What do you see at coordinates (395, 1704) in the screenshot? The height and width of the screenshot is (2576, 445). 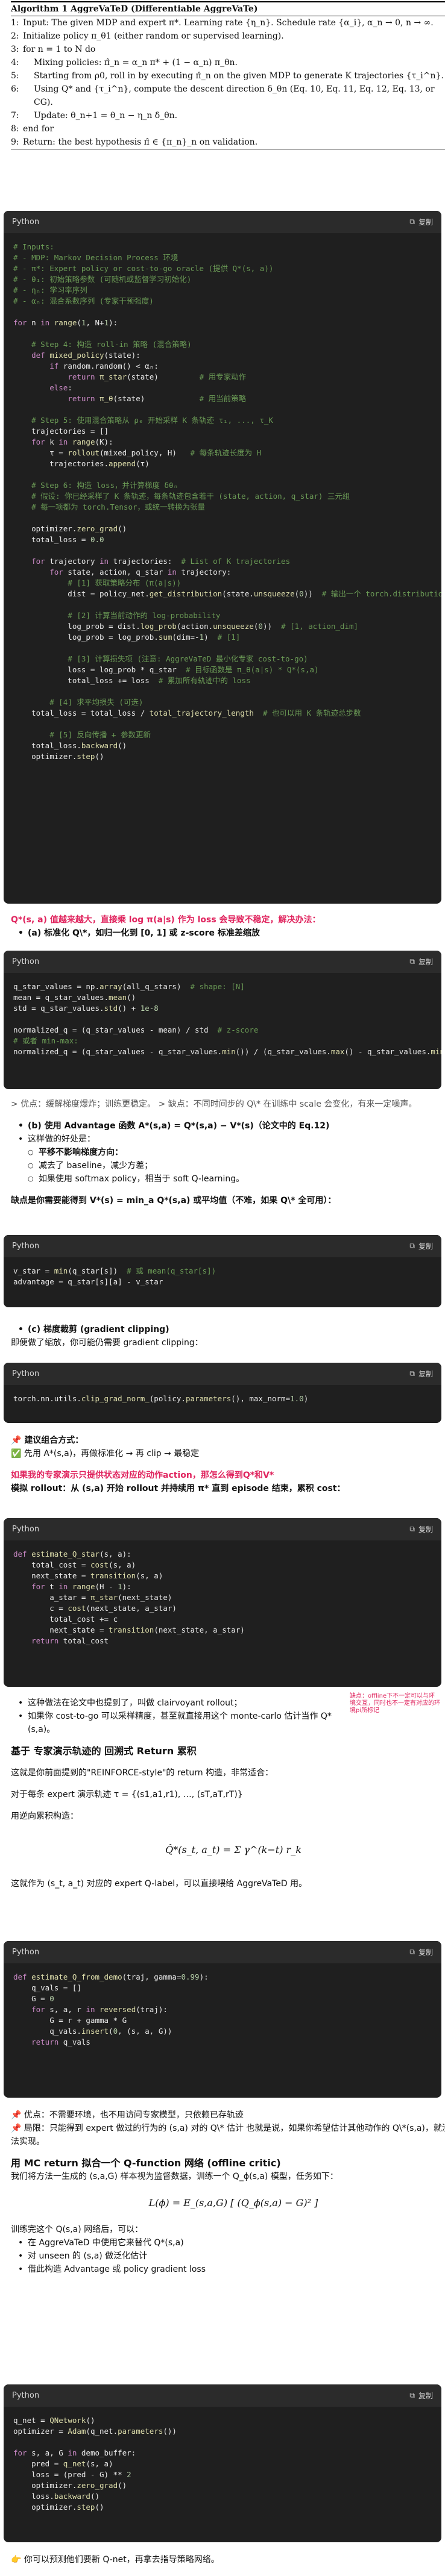 I see `side-note: 缺点：offline下不一定可以与环境交互，同时也不一定有对应的环境pi所标记` at bounding box center [395, 1704].